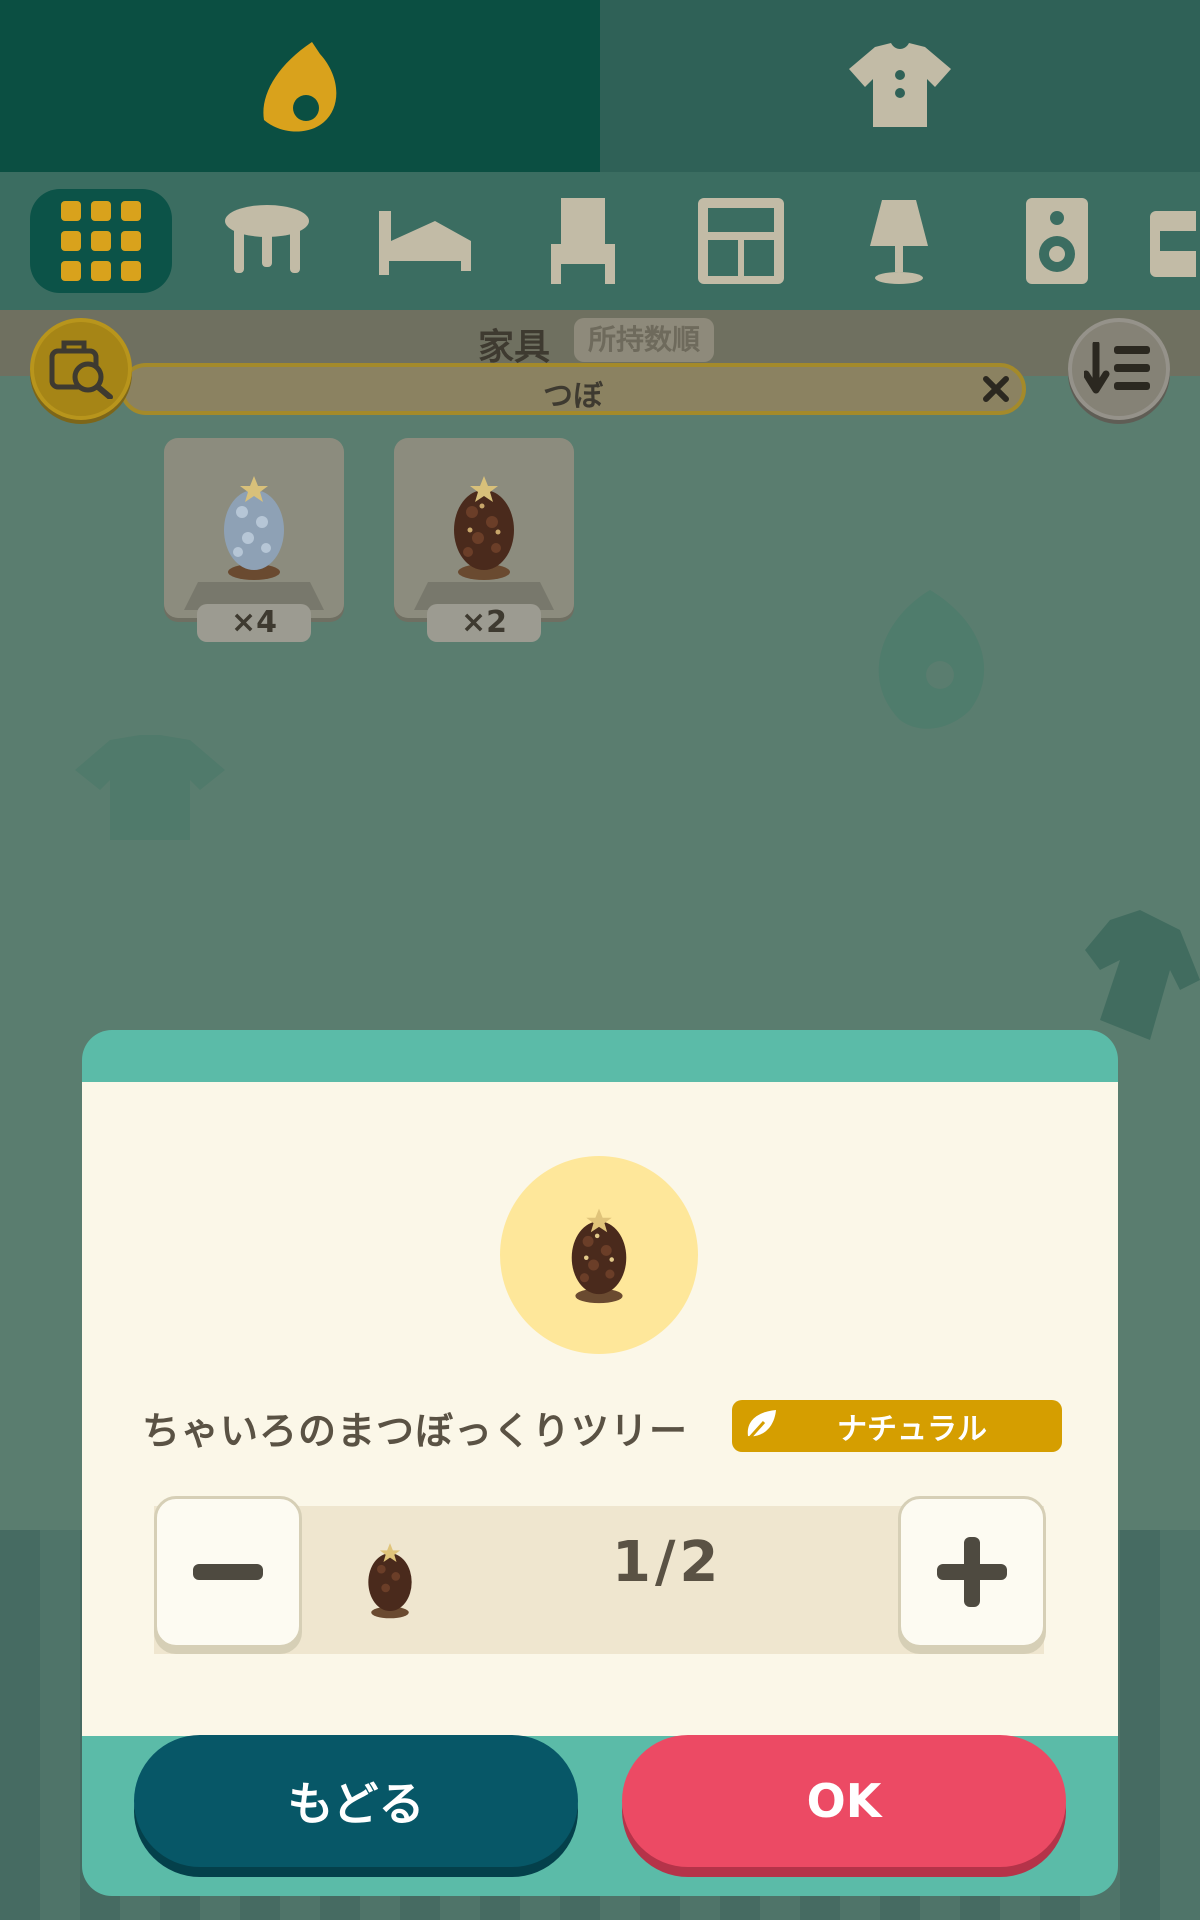 This screenshot has width=1200, height=1920. What do you see at coordinates (667, 1562) in the screenshot?
I see `quantity-value: 1/2` at bounding box center [667, 1562].